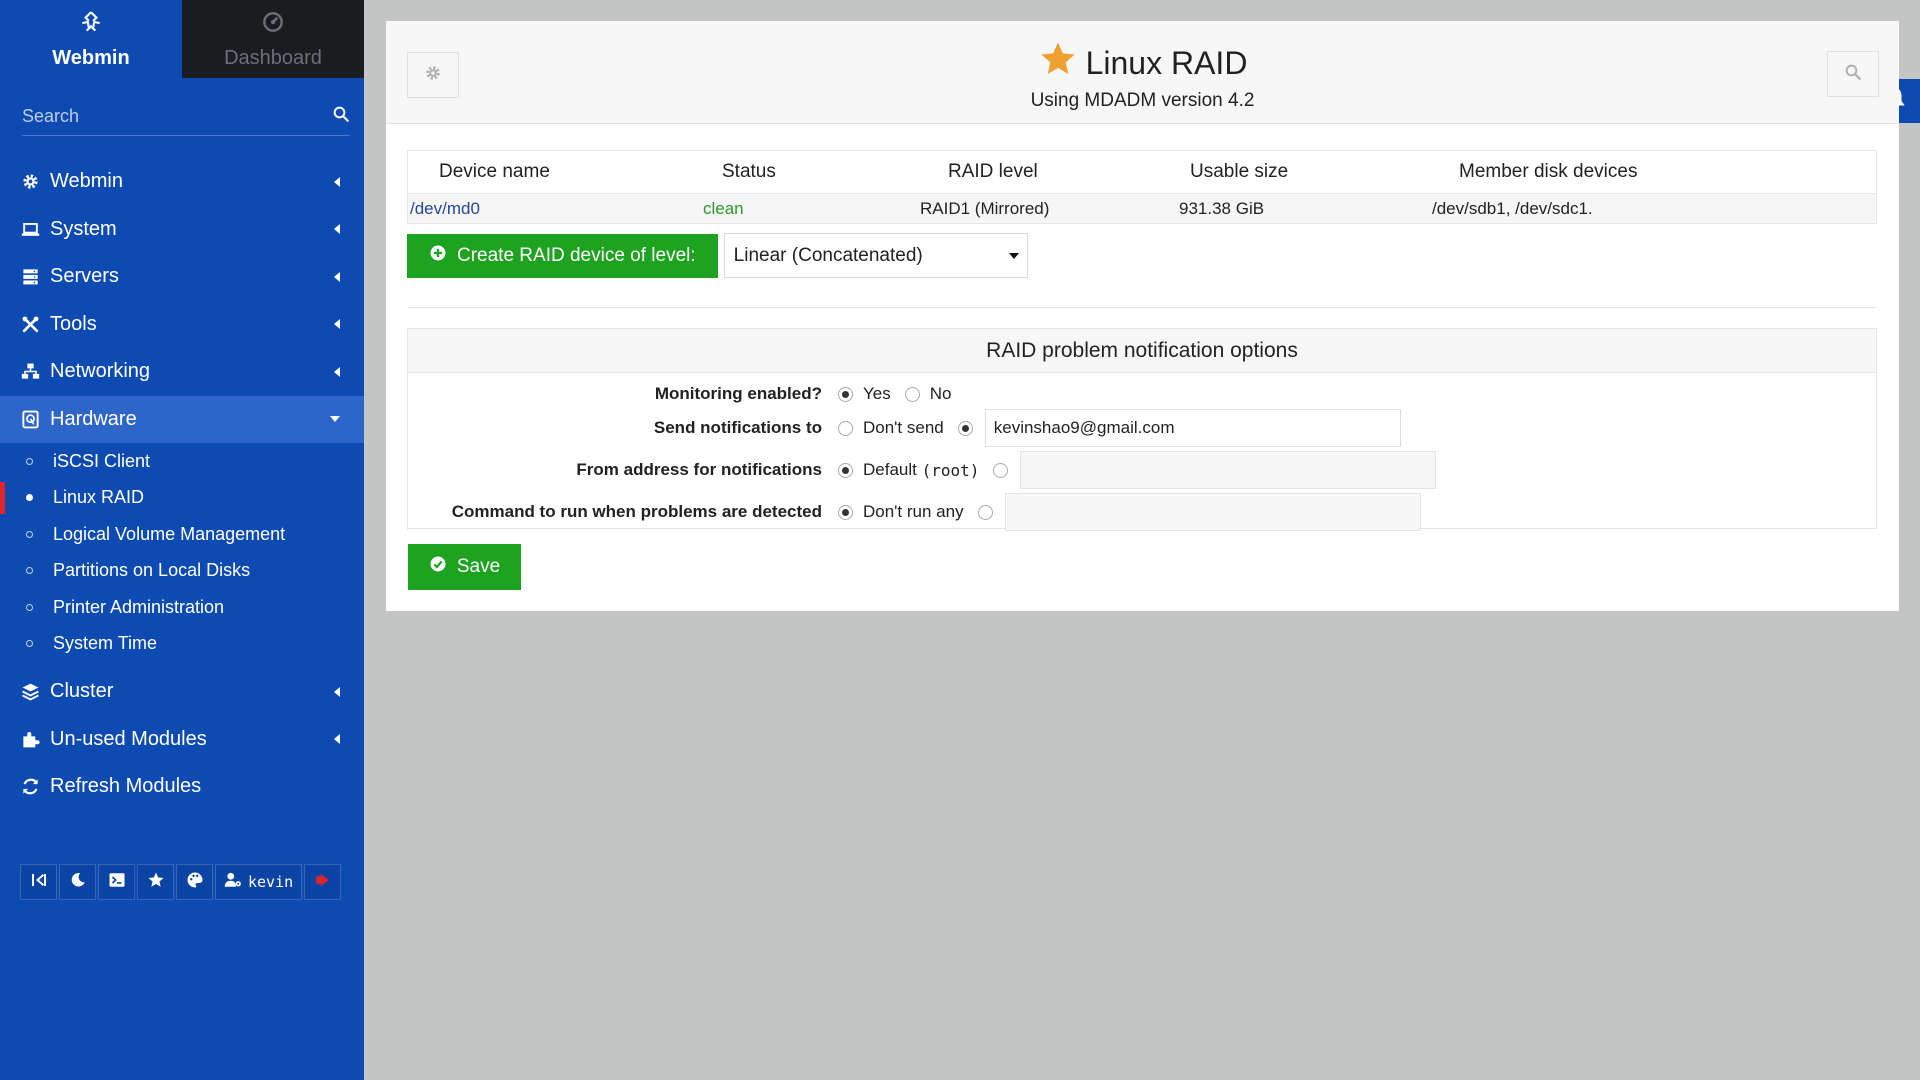 The width and height of the screenshot is (1920, 1080). What do you see at coordinates (30, 372) in the screenshot?
I see `network-icon` at bounding box center [30, 372].